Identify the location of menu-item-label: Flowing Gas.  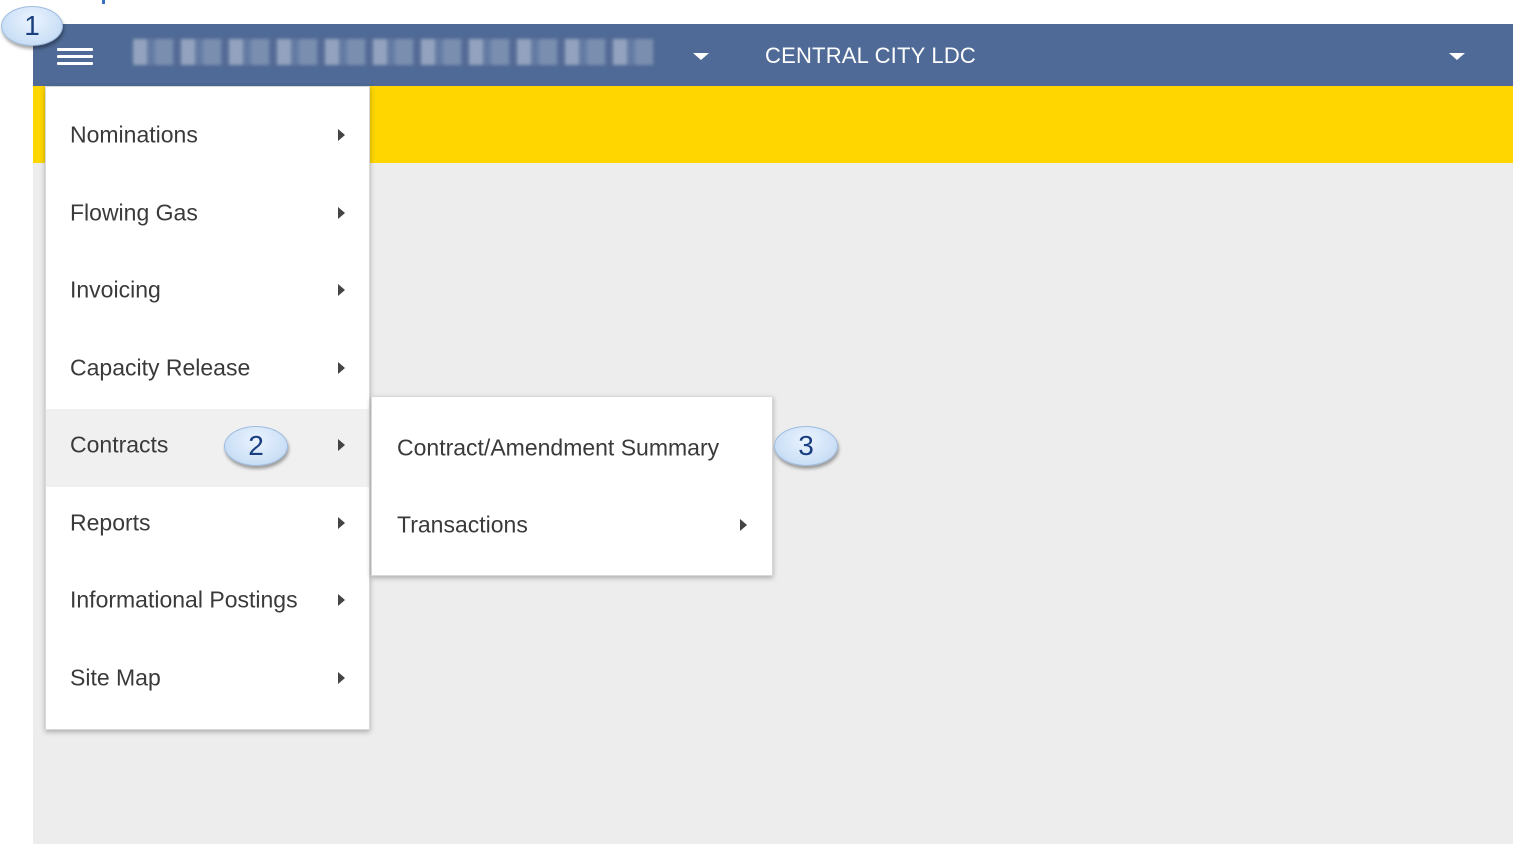
(134, 212).